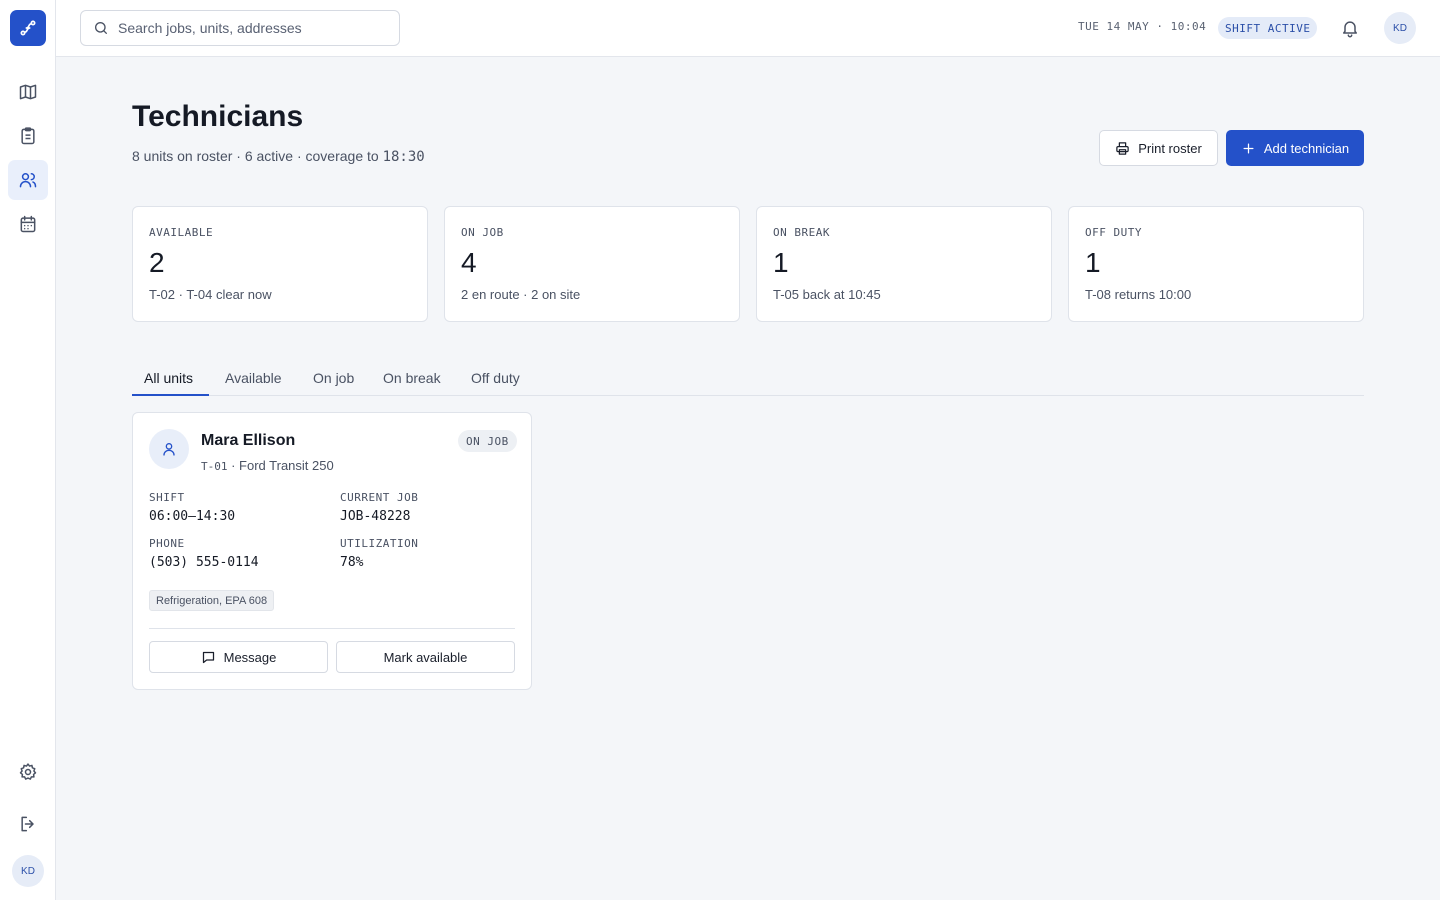  I want to click on nav-technicians, so click(28, 180).